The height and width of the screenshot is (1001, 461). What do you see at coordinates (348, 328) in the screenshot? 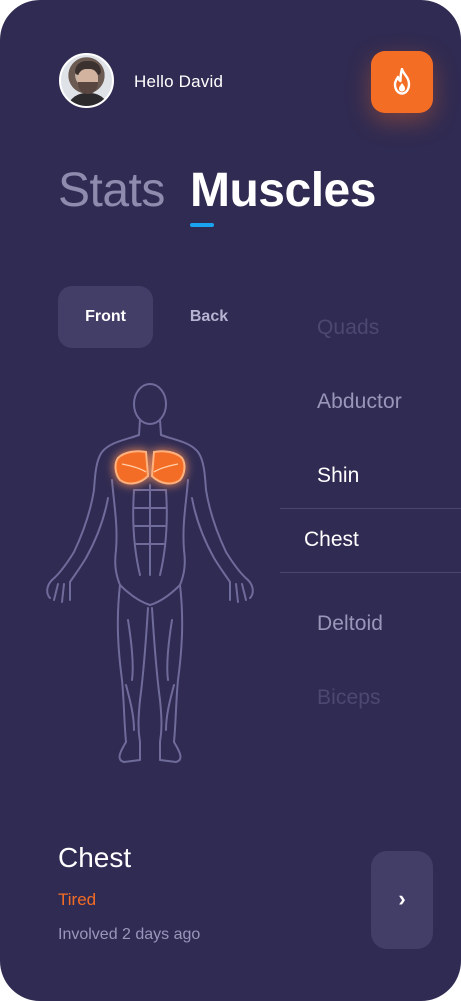
I see `muscle-item-quads: Quads` at bounding box center [348, 328].